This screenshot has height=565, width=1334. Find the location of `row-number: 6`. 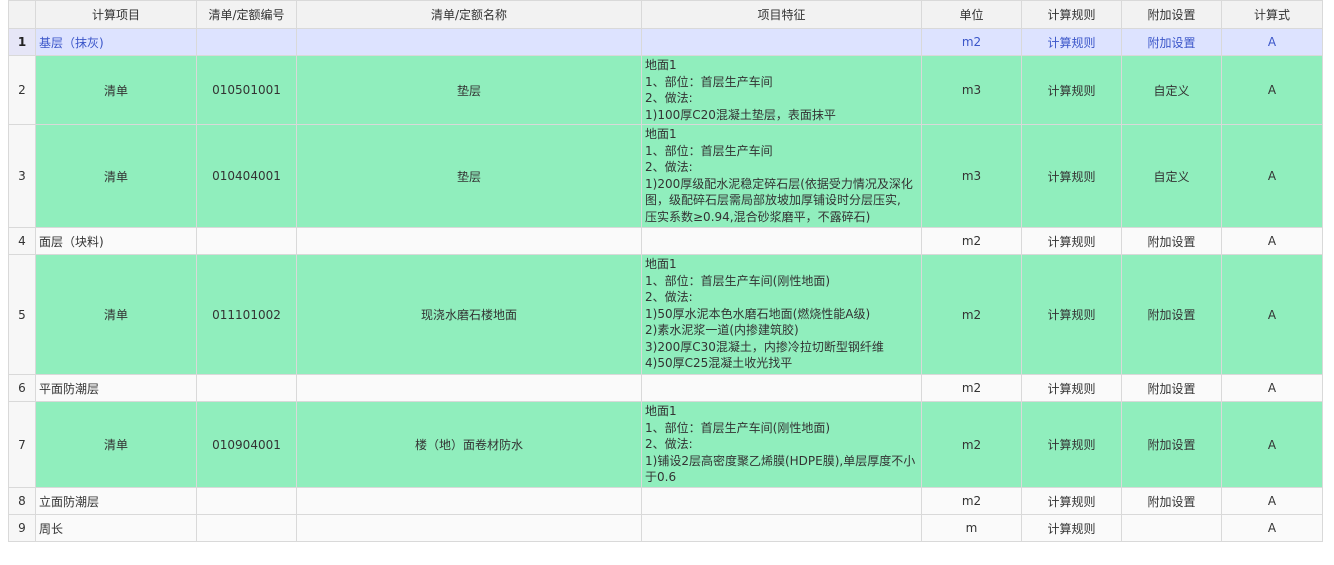

row-number: 6 is located at coordinates (22, 388).